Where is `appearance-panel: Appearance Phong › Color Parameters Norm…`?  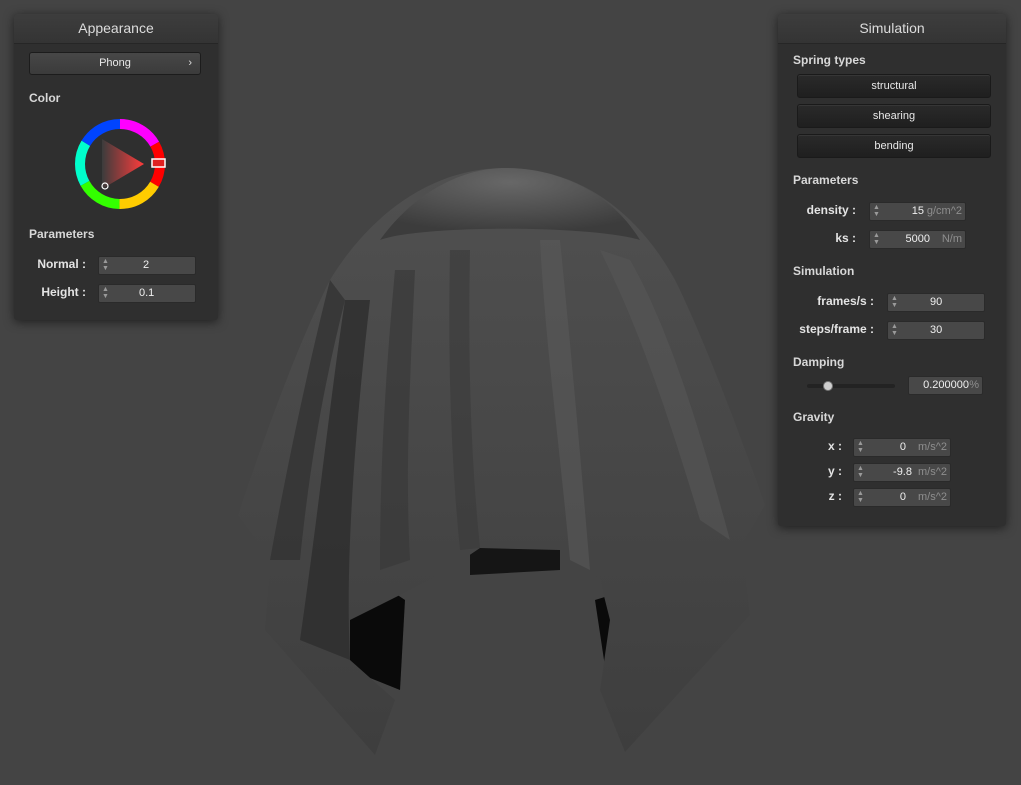
appearance-panel: Appearance Phong › Color Parameters Norm… is located at coordinates (116, 167).